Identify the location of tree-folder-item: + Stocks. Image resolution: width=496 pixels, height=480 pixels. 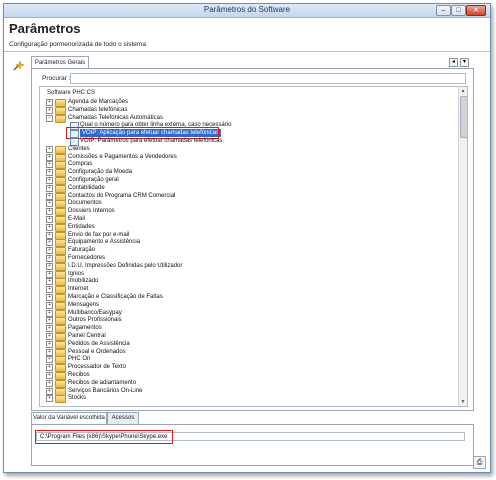
(236, 399).